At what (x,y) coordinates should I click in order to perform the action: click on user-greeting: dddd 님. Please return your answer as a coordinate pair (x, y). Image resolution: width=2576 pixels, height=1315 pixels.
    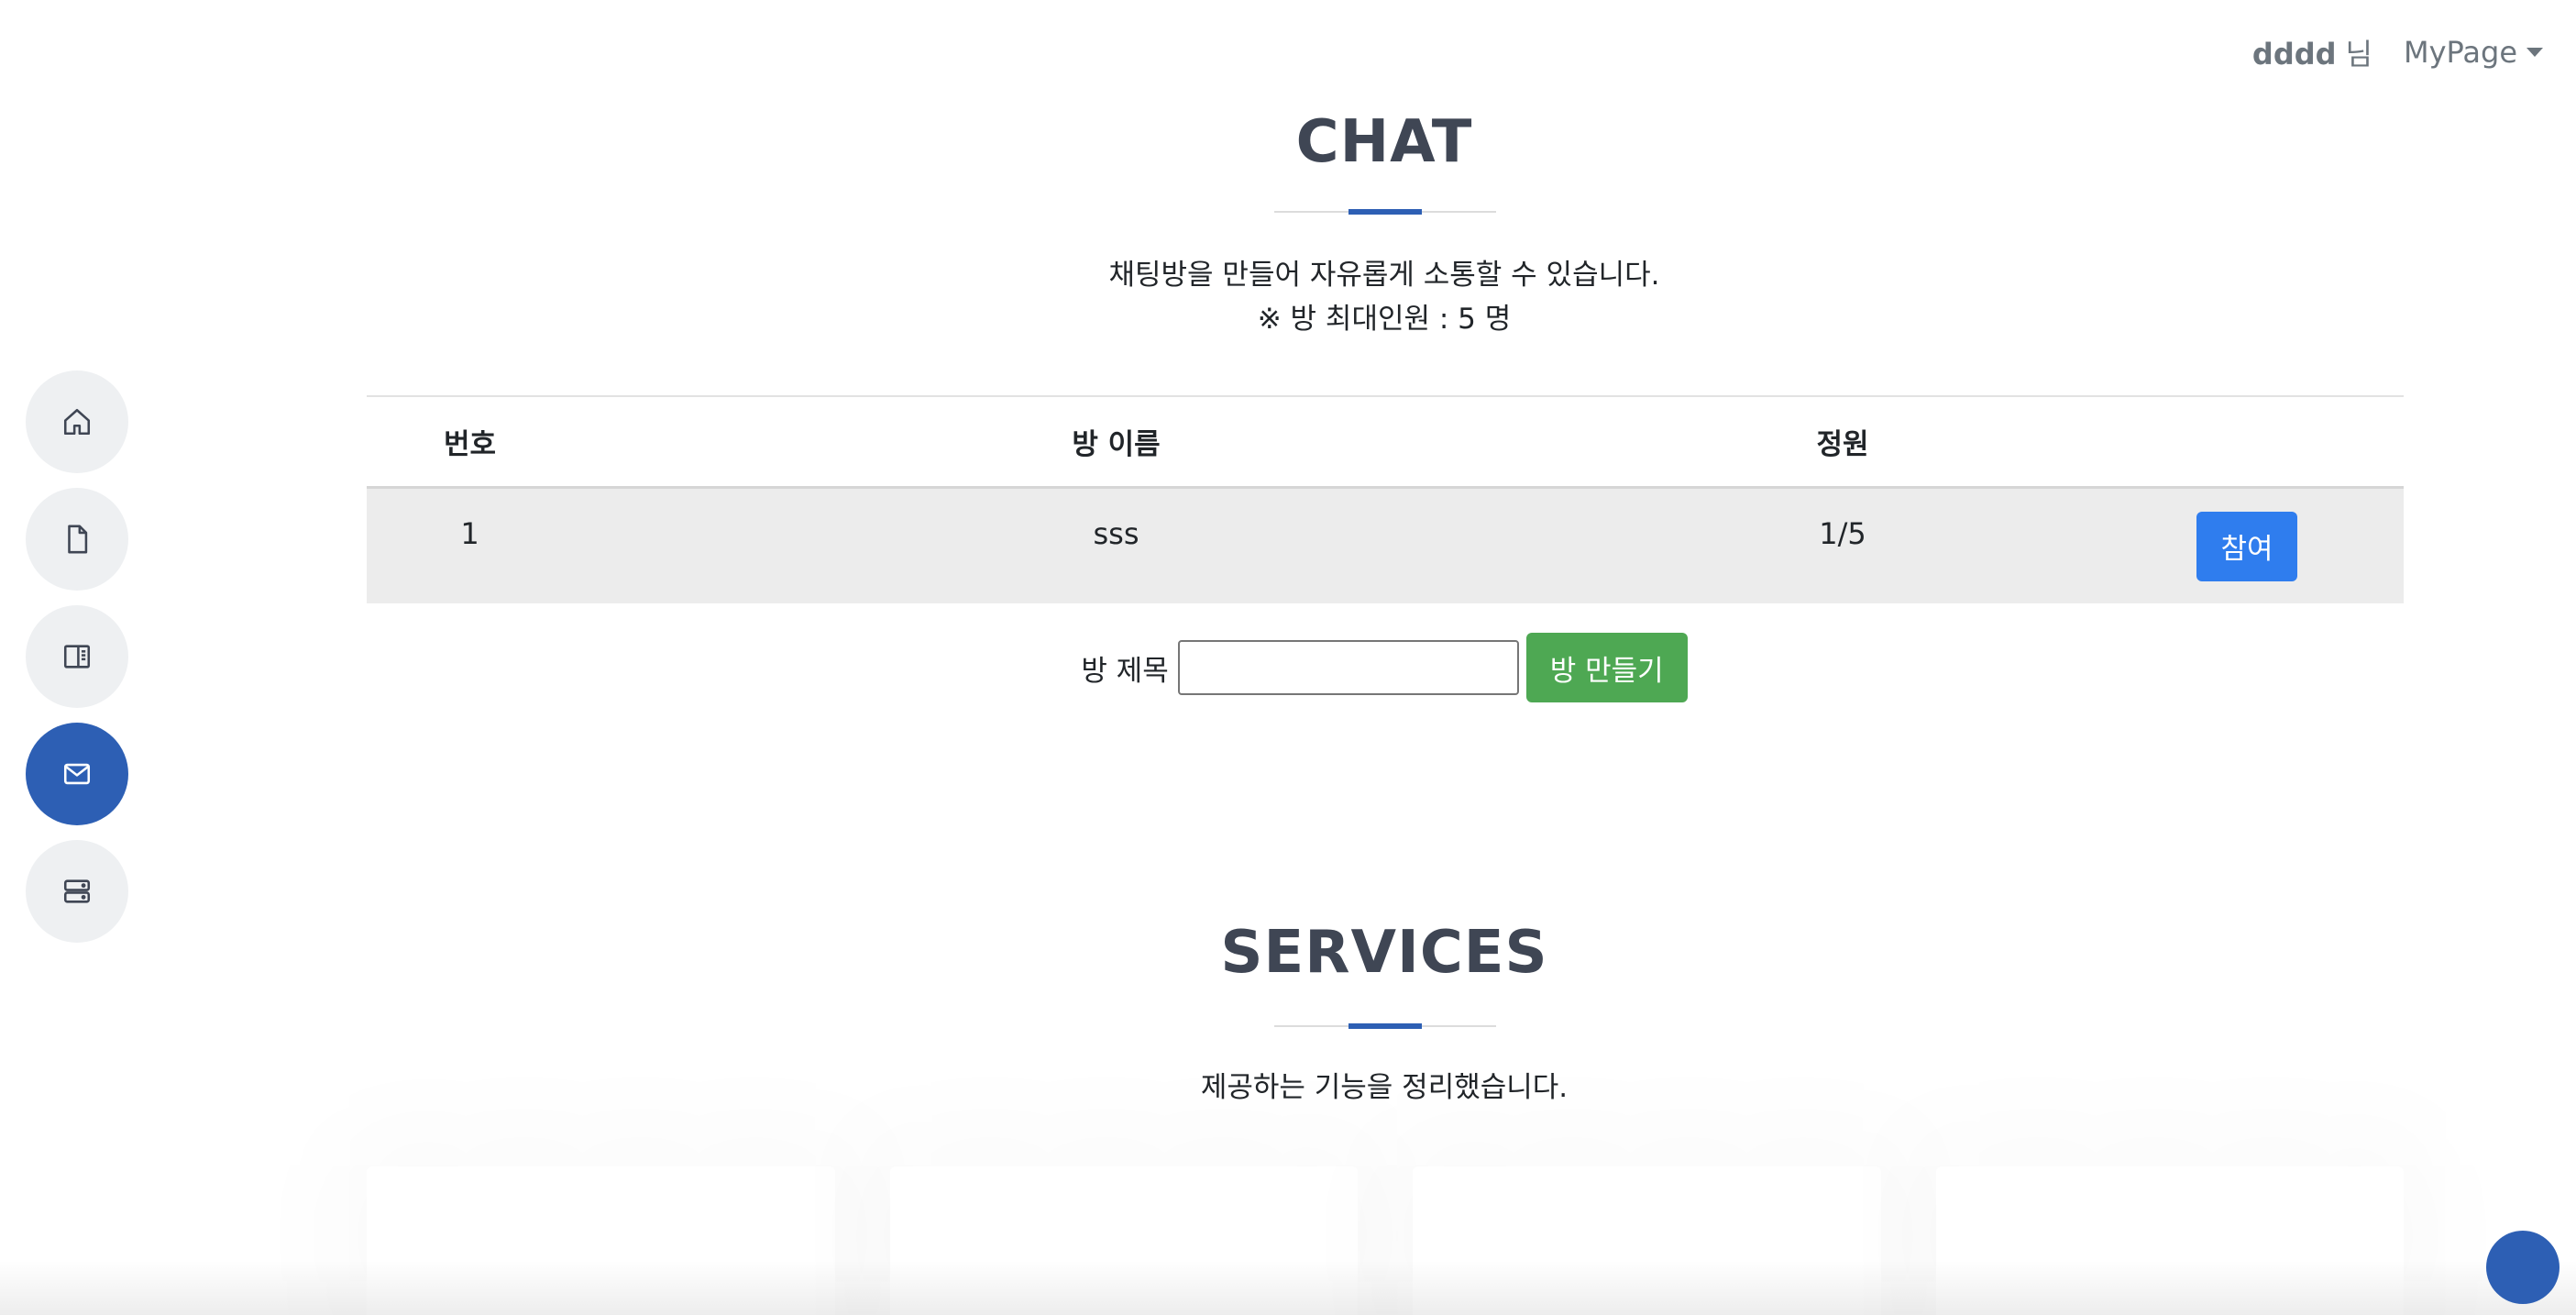
    Looking at the image, I should click on (2312, 52).